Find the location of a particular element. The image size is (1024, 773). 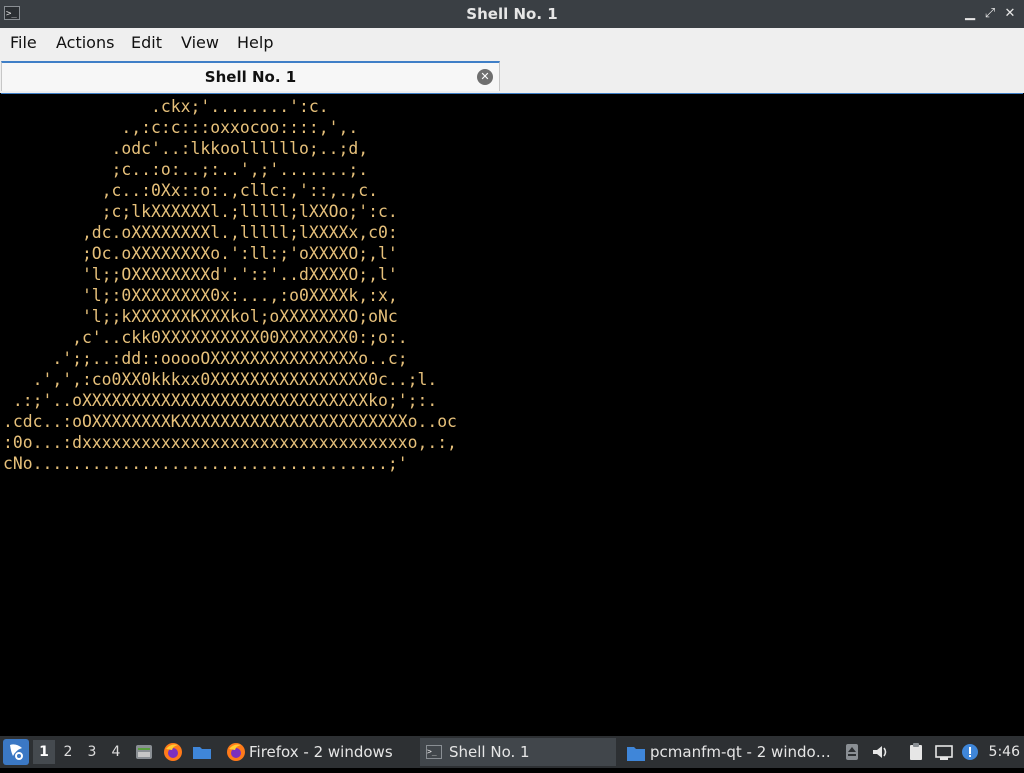

update-notifier-icon is located at coordinates (970, 752).